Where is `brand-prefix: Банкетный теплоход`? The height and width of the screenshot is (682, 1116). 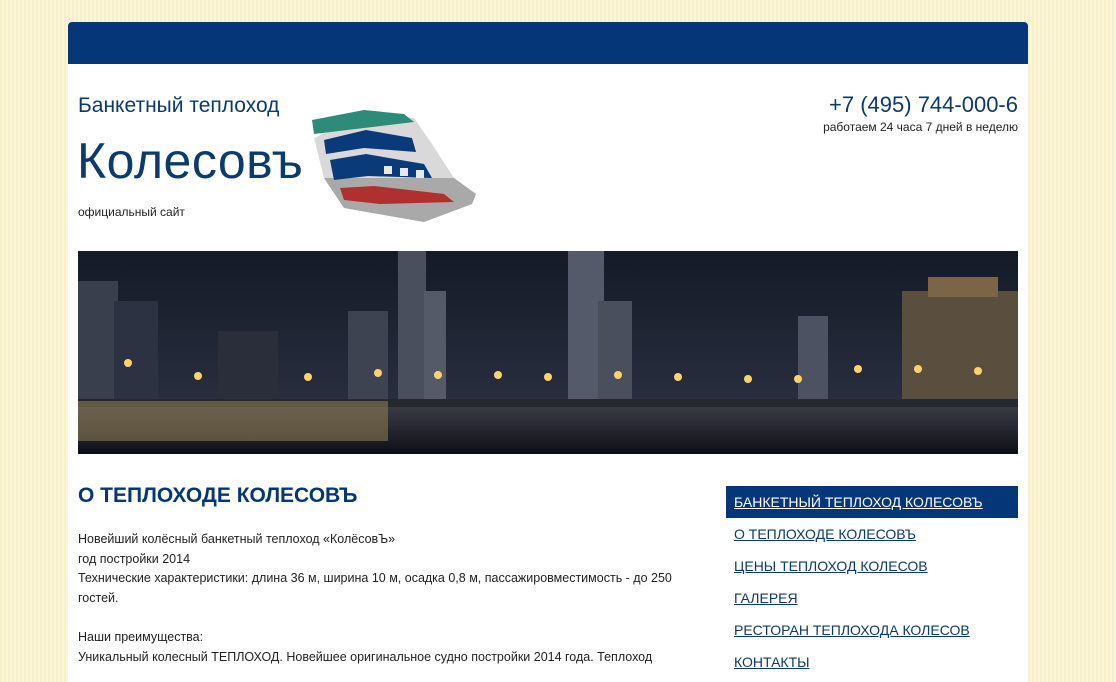 brand-prefix: Банкетный теплоход is located at coordinates (179, 105).